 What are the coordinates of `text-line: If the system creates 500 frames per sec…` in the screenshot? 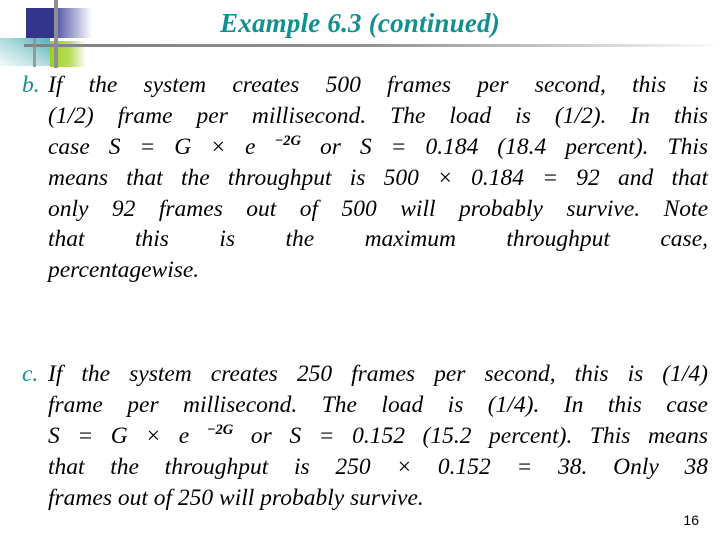 It's located at (378, 85).